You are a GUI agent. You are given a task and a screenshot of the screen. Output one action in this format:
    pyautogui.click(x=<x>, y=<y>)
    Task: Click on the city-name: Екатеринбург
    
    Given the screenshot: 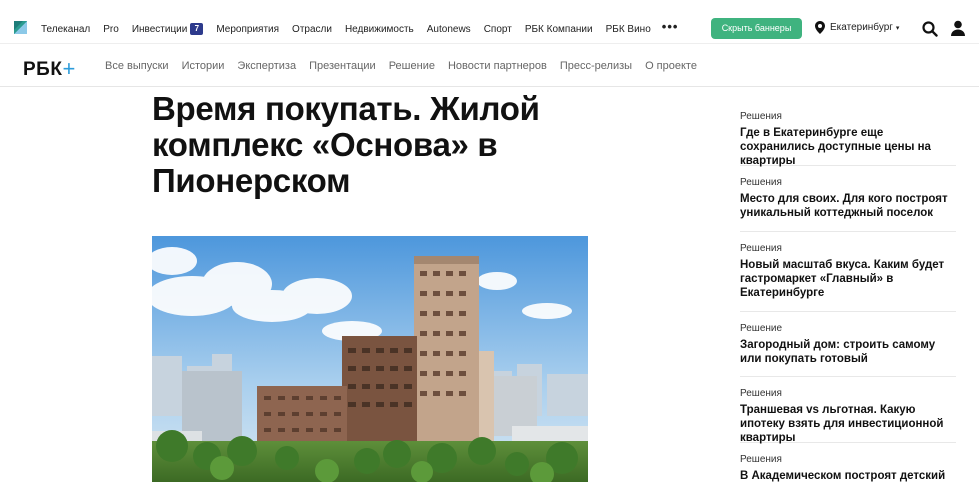 What is the action you would take?
    pyautogui.click(x=861, y=27)
    